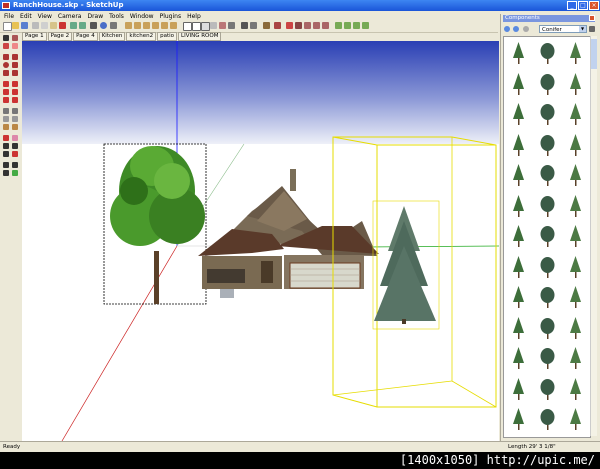  I want to click on rectangle-icon, so click(6, 57).